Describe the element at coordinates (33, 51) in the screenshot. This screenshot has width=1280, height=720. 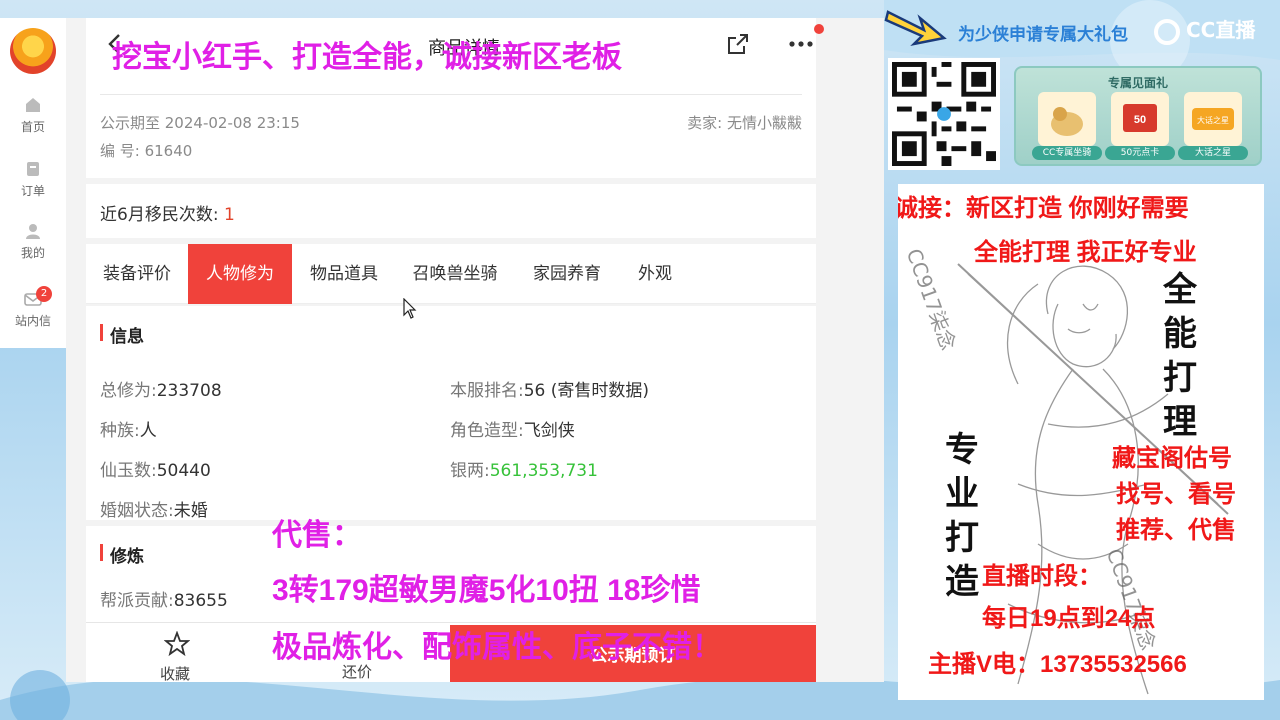
I see `app-logo` at that location.